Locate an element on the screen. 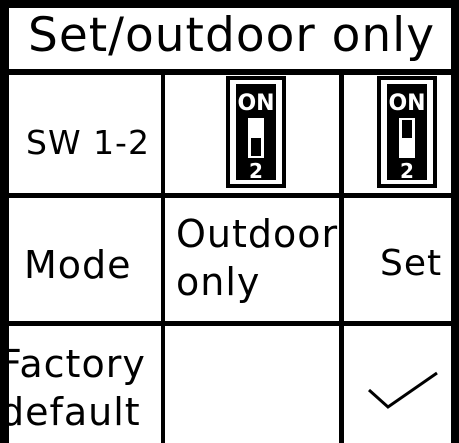  factory-default-row-label: Factory default is located at coordinates (73, 388).